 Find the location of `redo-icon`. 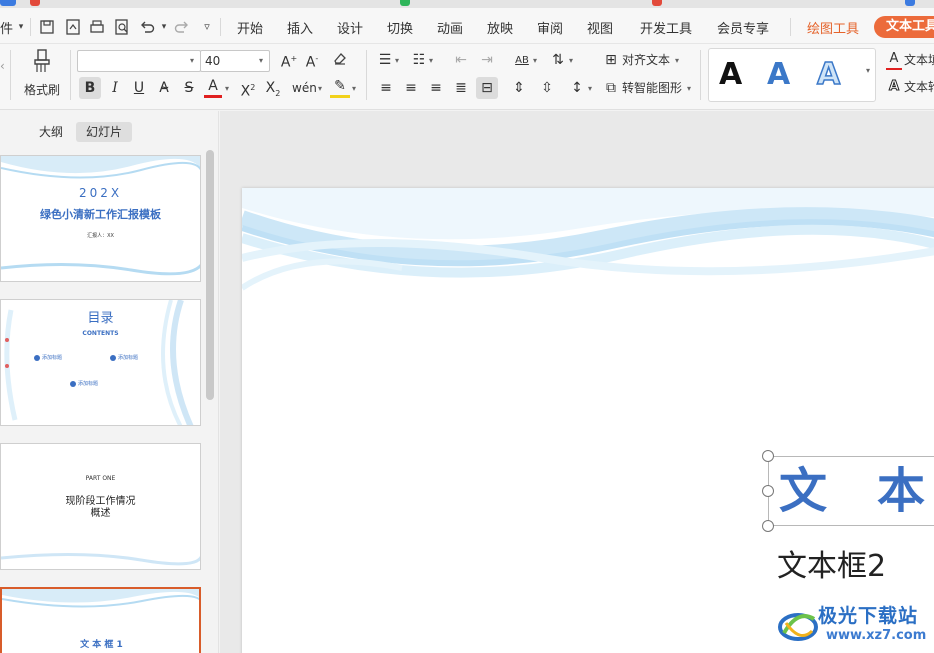

redo-icon is located at coordinates (182, 27).